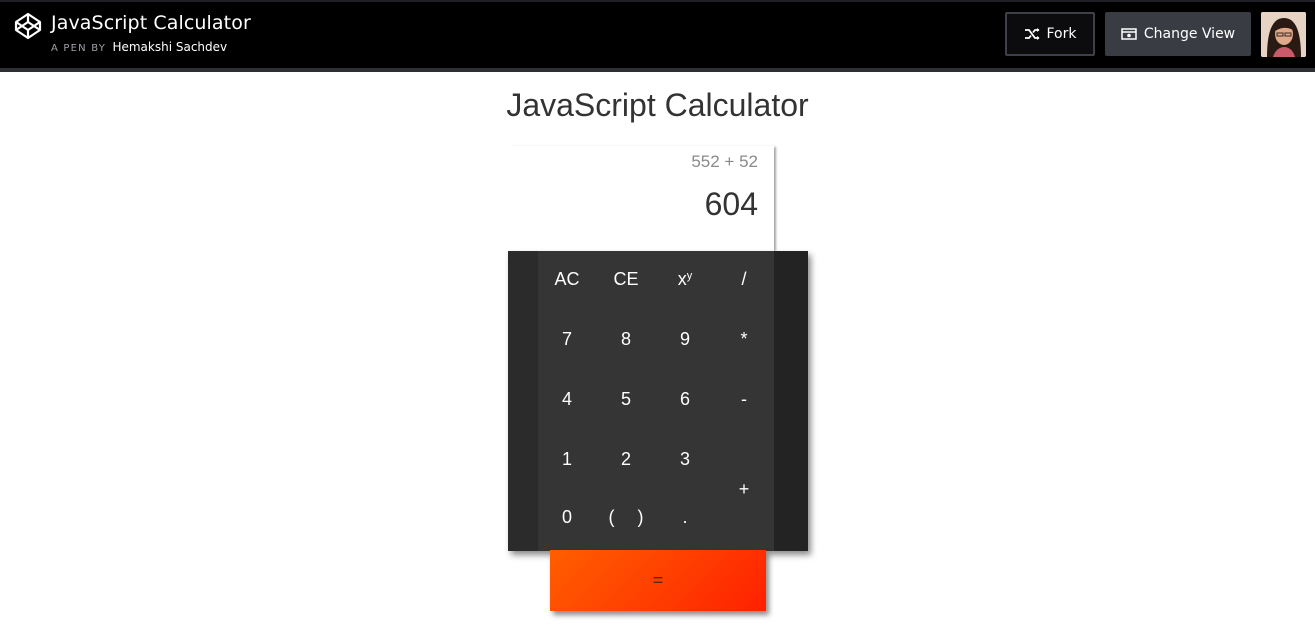 The image size is (1315, 640). I want to click on result-display: 604, so click(731, 204).